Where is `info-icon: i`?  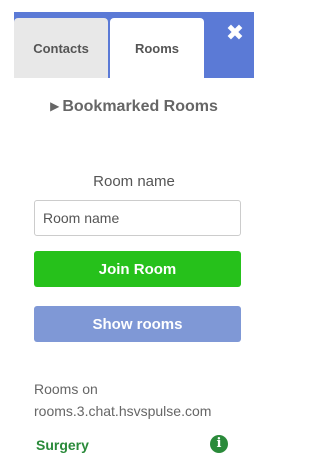 info-icon: i is located at coordinates (219, 444).